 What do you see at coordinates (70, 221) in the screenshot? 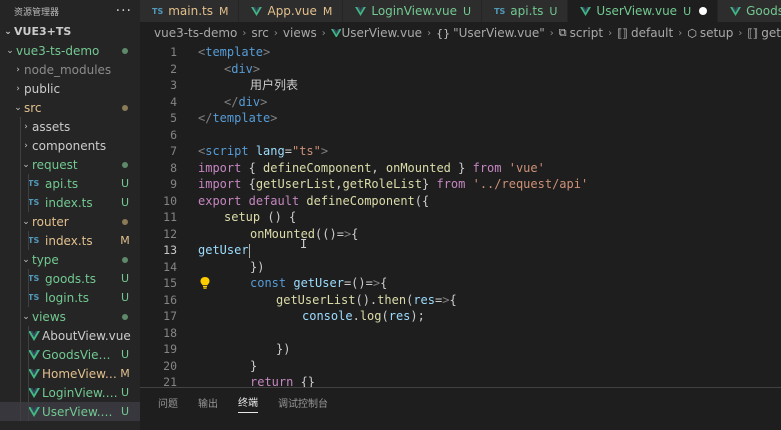
I see `file-tree-item: ⌄ router` at bounding box center [70, 221].